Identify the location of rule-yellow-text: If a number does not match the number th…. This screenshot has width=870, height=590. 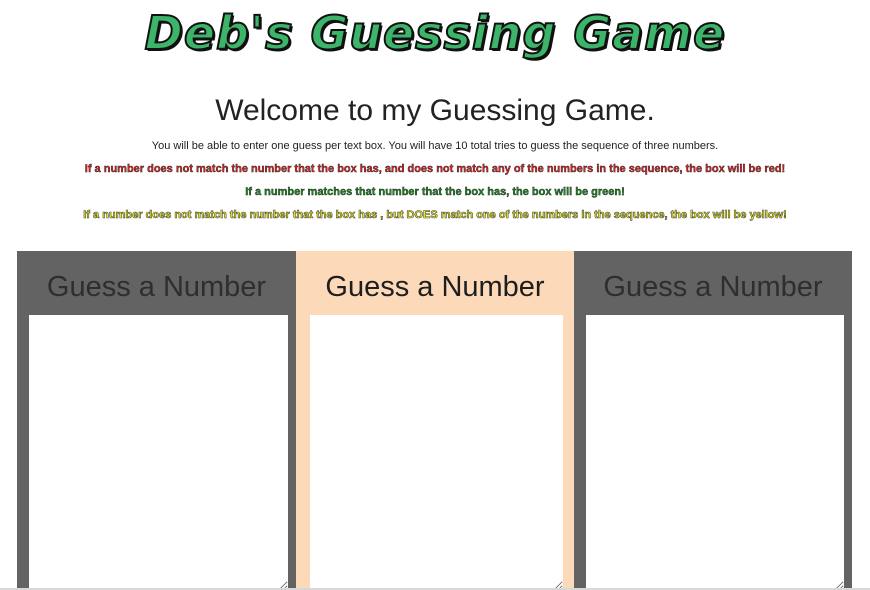
(435, 215).